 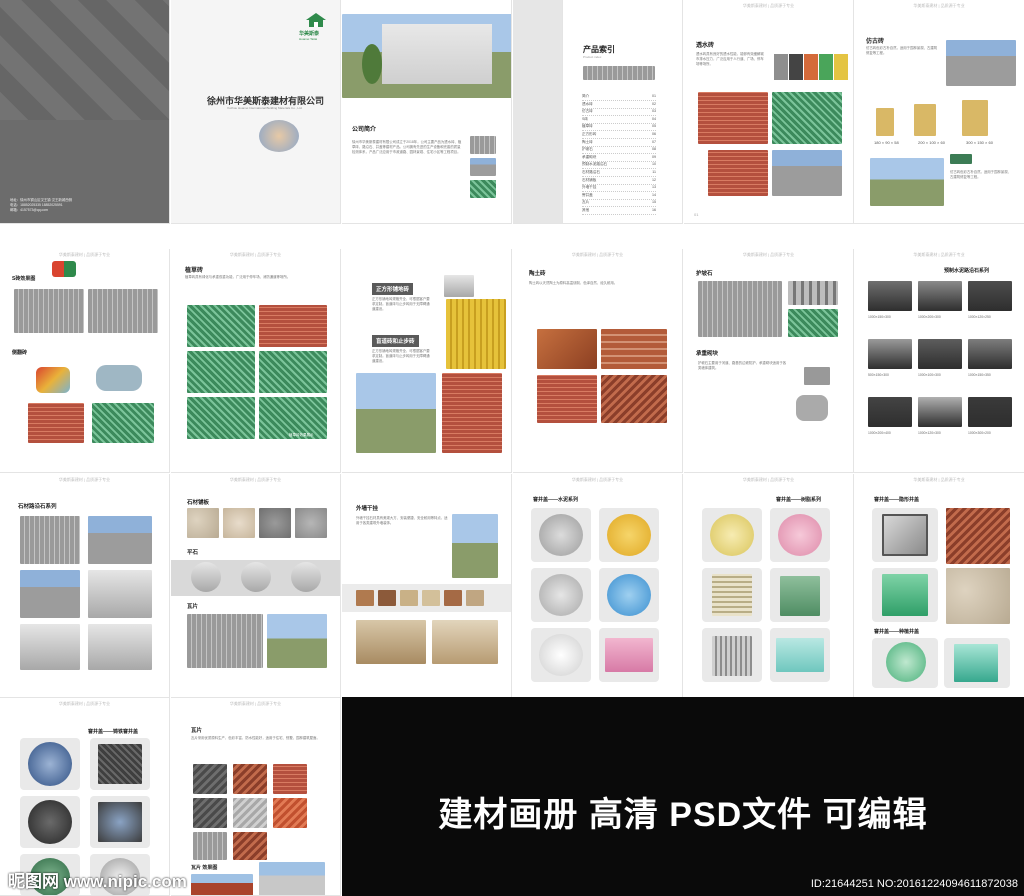 I want to click on cover-pattern, so click(x=84, y=60).